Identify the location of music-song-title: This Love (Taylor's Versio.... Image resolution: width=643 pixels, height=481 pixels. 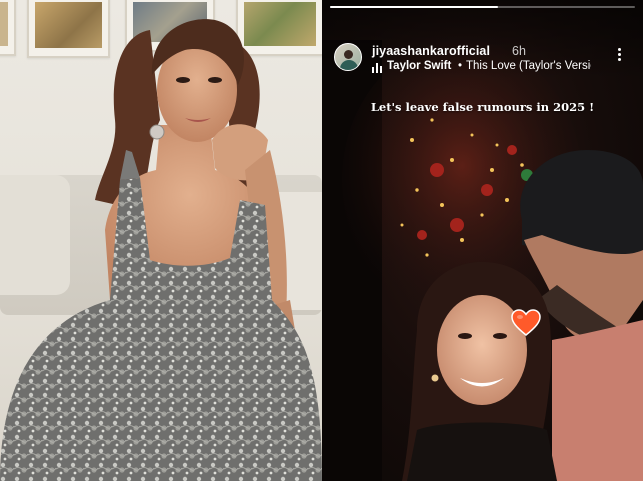
(528, 66).